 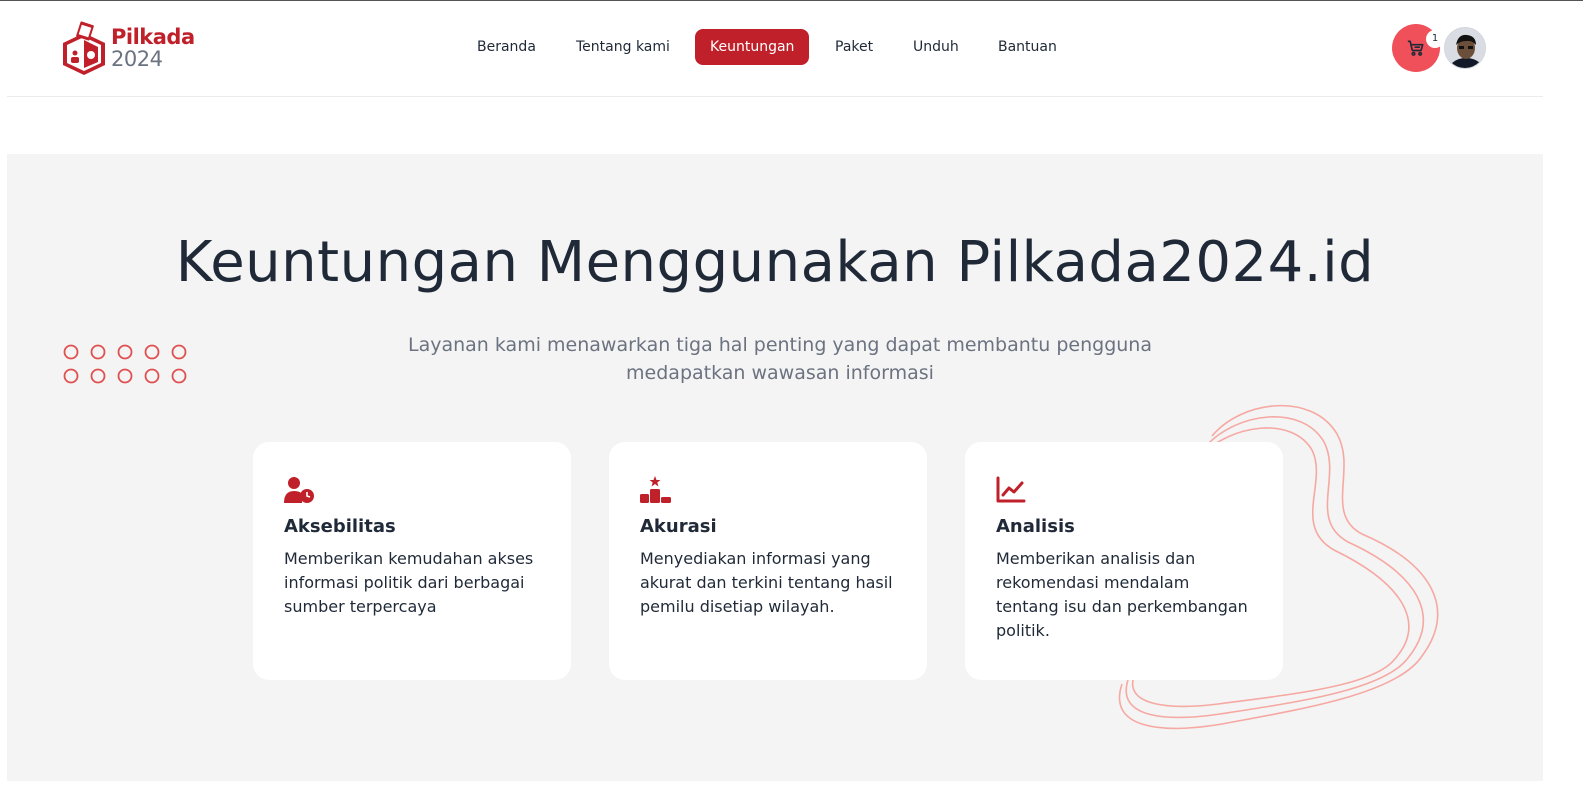 What do you see at coordinates (623, 47) in the screenshot?
I see `nav-item-tentang-kami: Tentang kami` at bounding box center [623, 47].